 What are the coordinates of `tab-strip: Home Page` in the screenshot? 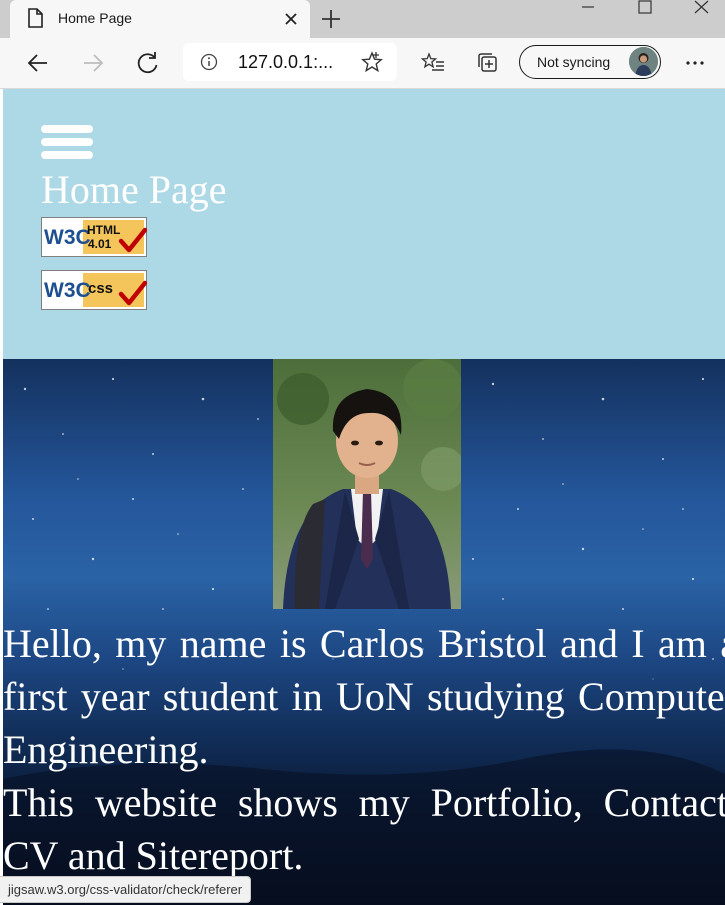 It's located at (362, 19).